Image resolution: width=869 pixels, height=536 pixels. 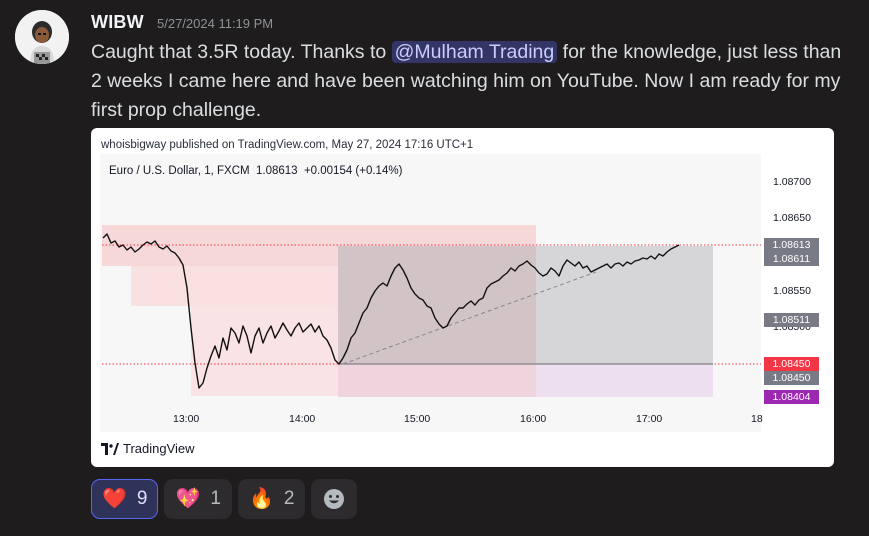 What do you see at coordinates (117, 22) in the screenshot?
I see `username: WIBW` at bounding box center [117, 22].